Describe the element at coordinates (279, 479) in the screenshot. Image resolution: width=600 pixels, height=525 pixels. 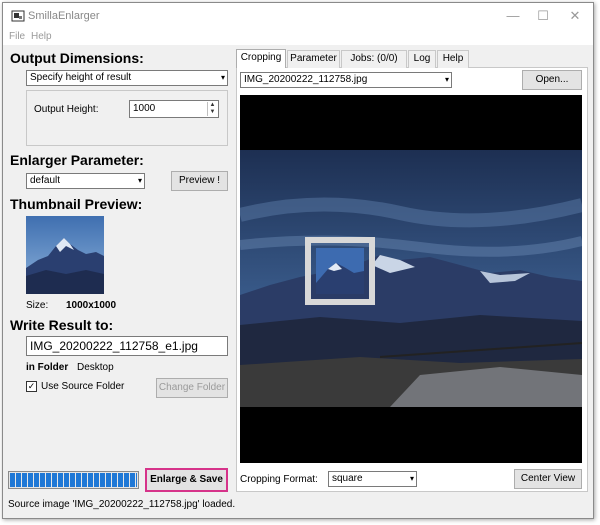
I see `cropping-format-label: Cropping Format:` at that location.